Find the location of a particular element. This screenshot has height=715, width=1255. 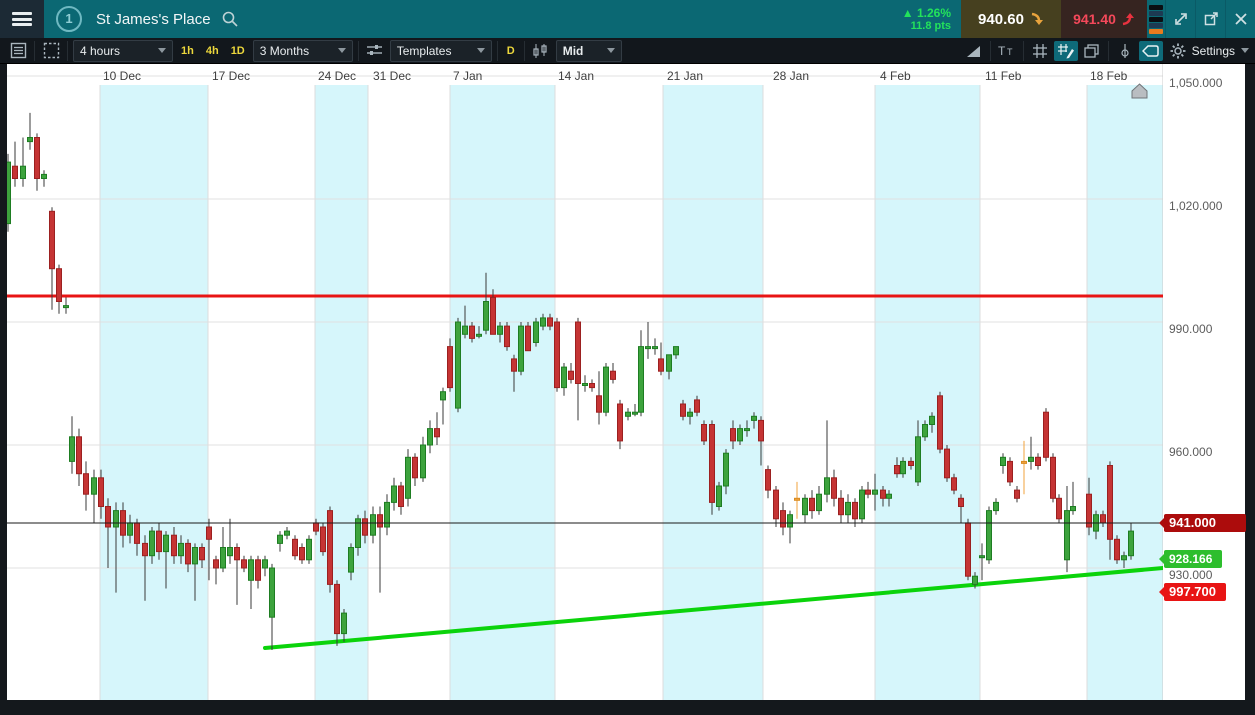

popout-button is located at coordinates (1210, 19).